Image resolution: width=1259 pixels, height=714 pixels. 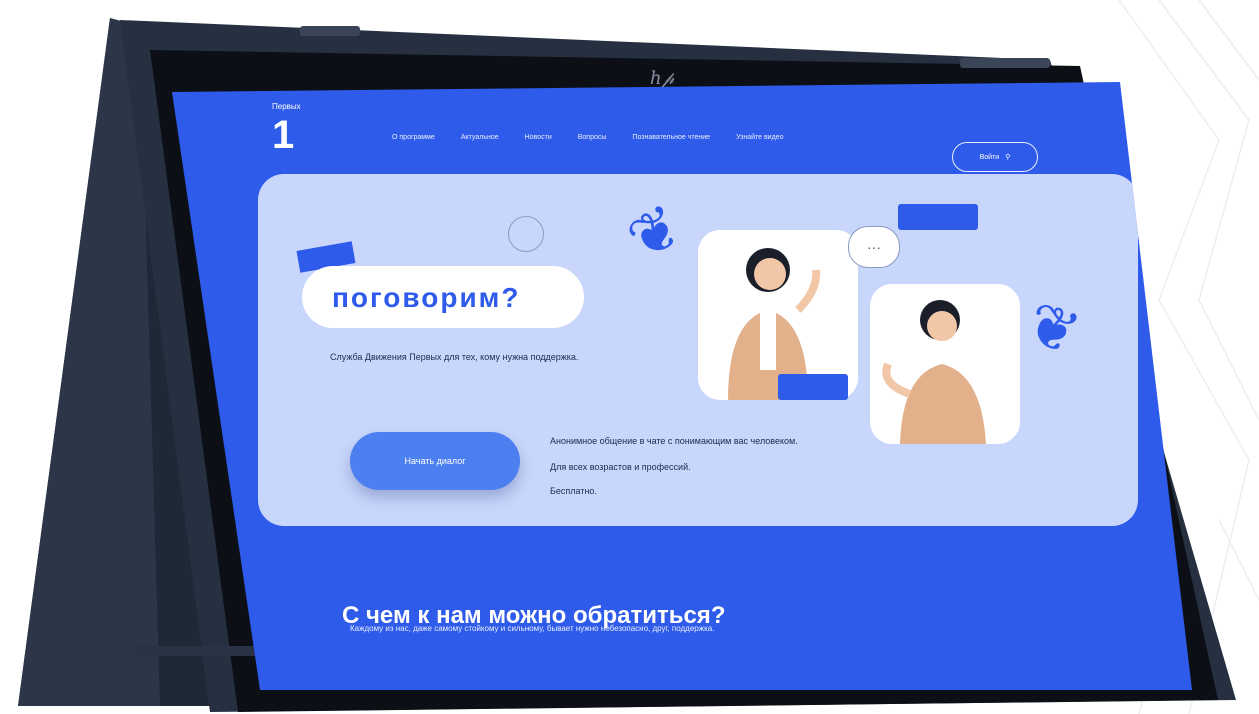 I want to click on thought-icon, so click(x=526, y=234).